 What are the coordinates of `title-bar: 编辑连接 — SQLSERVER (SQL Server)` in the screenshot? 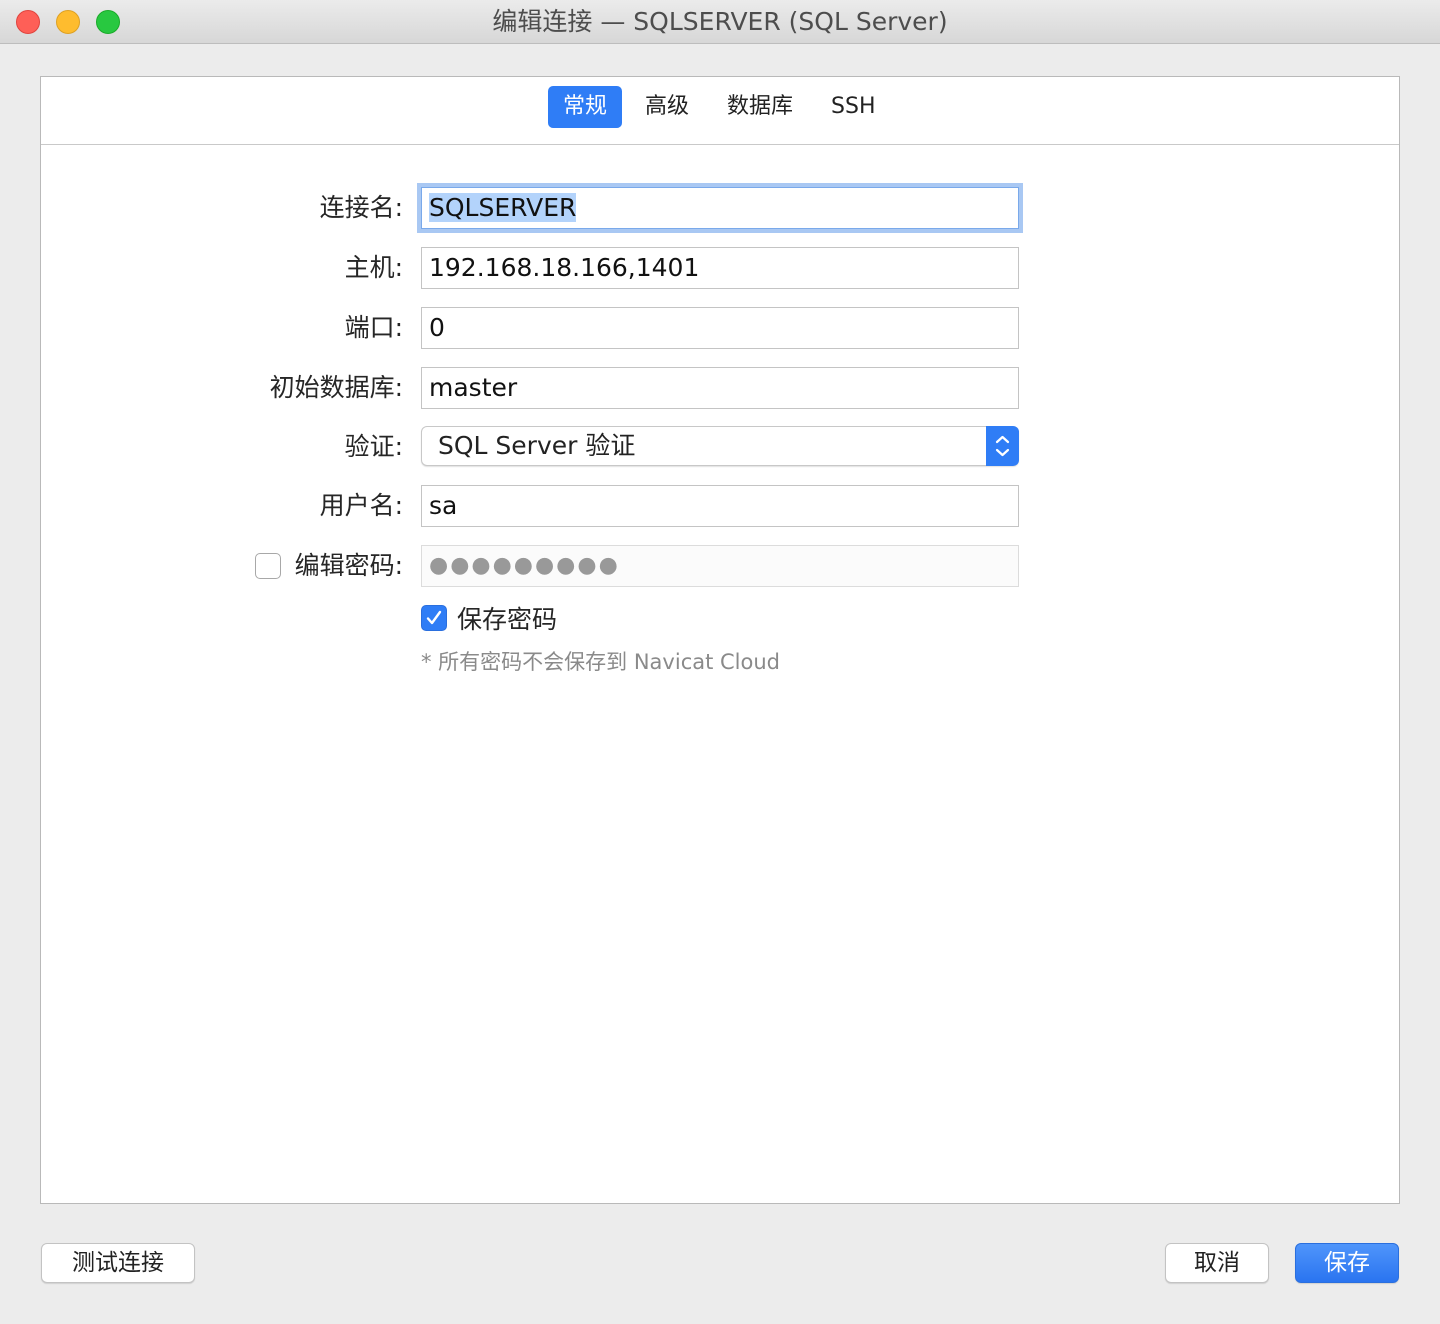 It's located at (720, 22).